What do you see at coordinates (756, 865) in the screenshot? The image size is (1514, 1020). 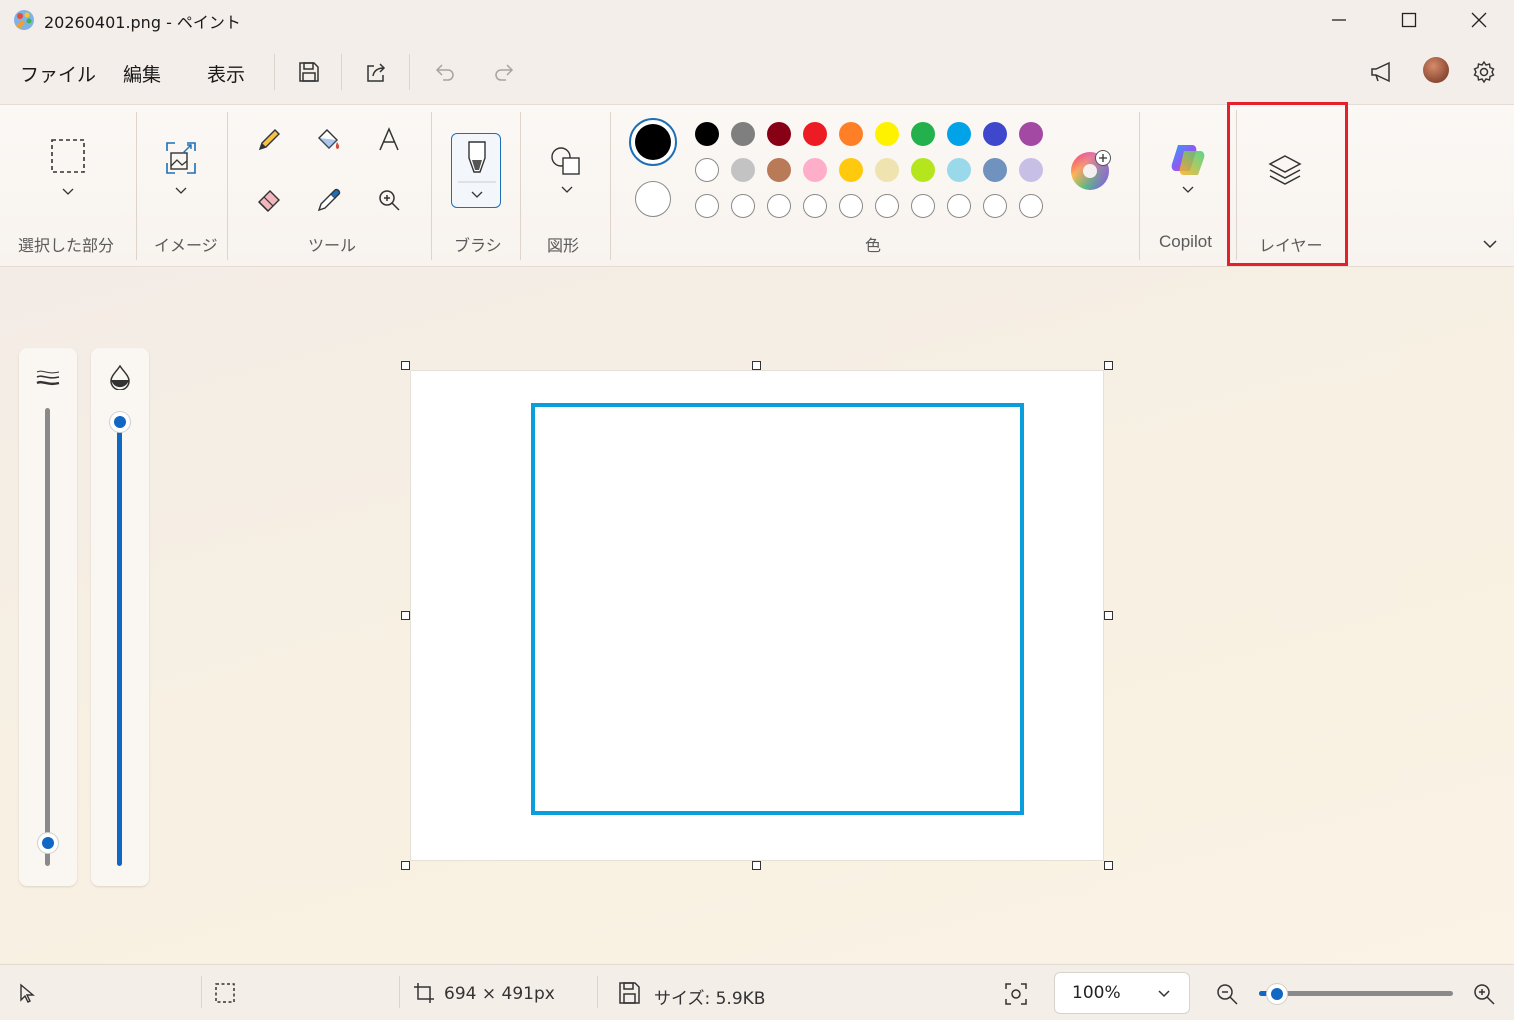 I see `resize-handle-bottom` at bounding box center [756, 865].